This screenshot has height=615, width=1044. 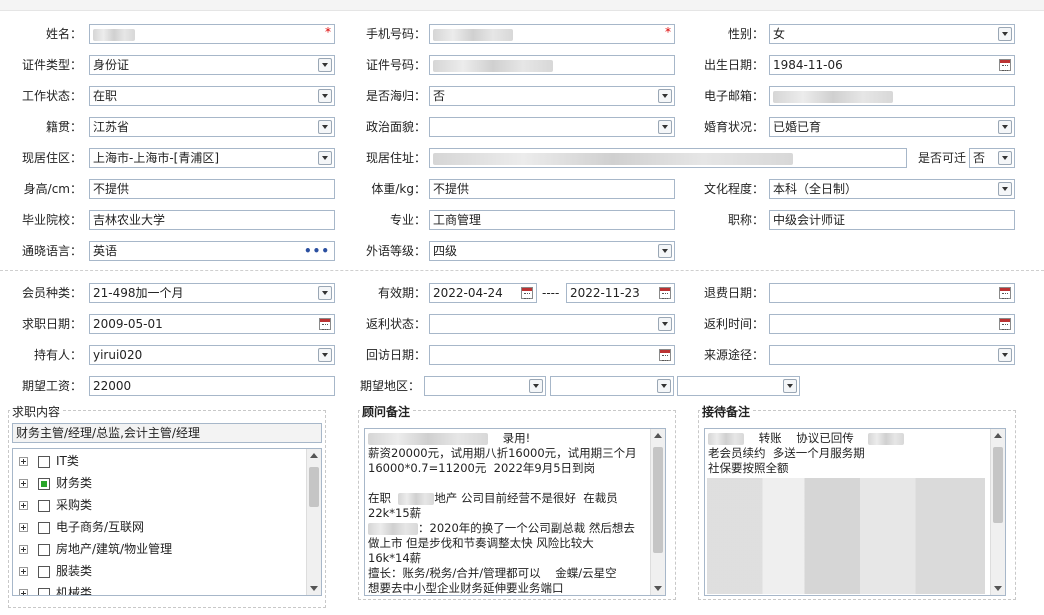 I want to click on tree-item: 房地产/建筑/物业管理, so click(x=95, y=549).